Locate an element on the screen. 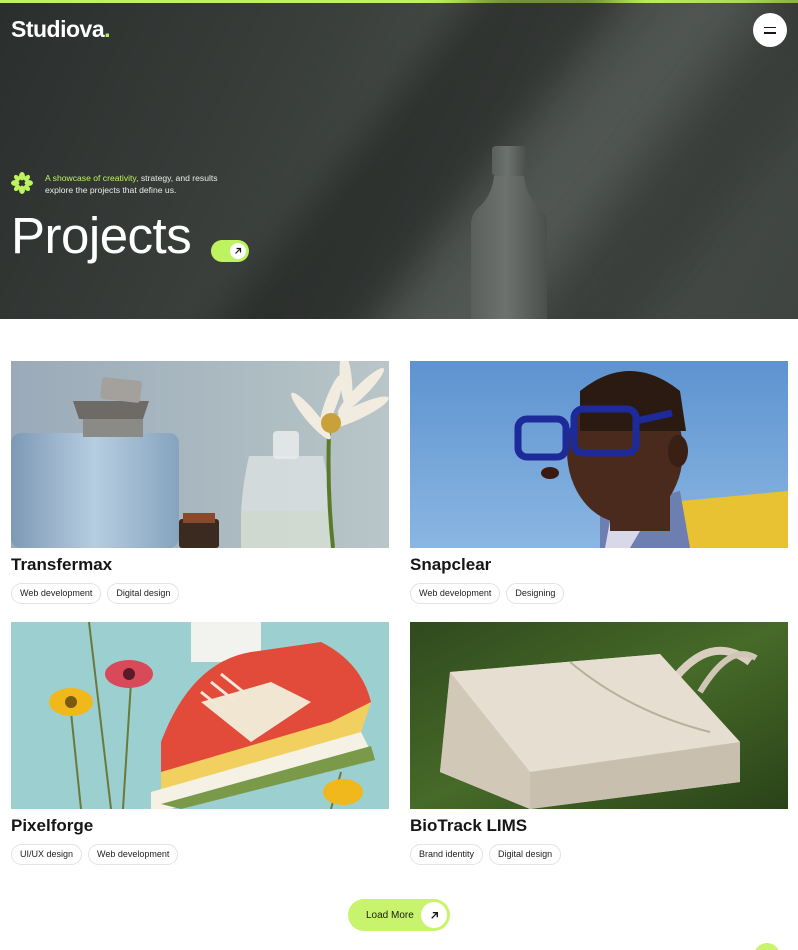  project-card: Pixelforge UI/UX design Web development is located at coordinates (200, 743).